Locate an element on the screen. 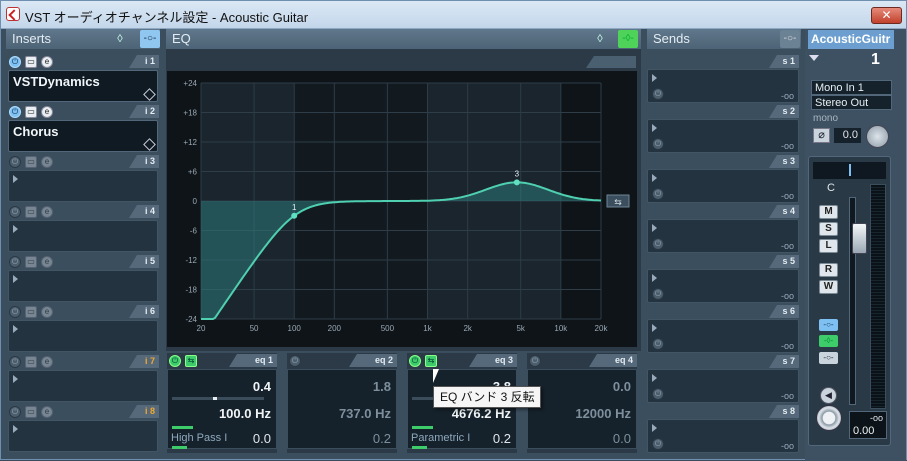  eq-band-gain: 1.8 is located at coordinates (382, 386).